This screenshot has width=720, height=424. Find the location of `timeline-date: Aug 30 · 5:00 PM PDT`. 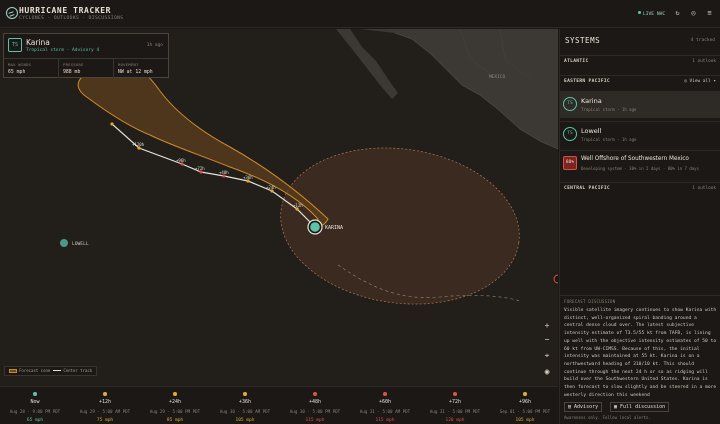

timeline-date: Aug 30 · 5:00 PM PDT is located at coordinates (315, 411).